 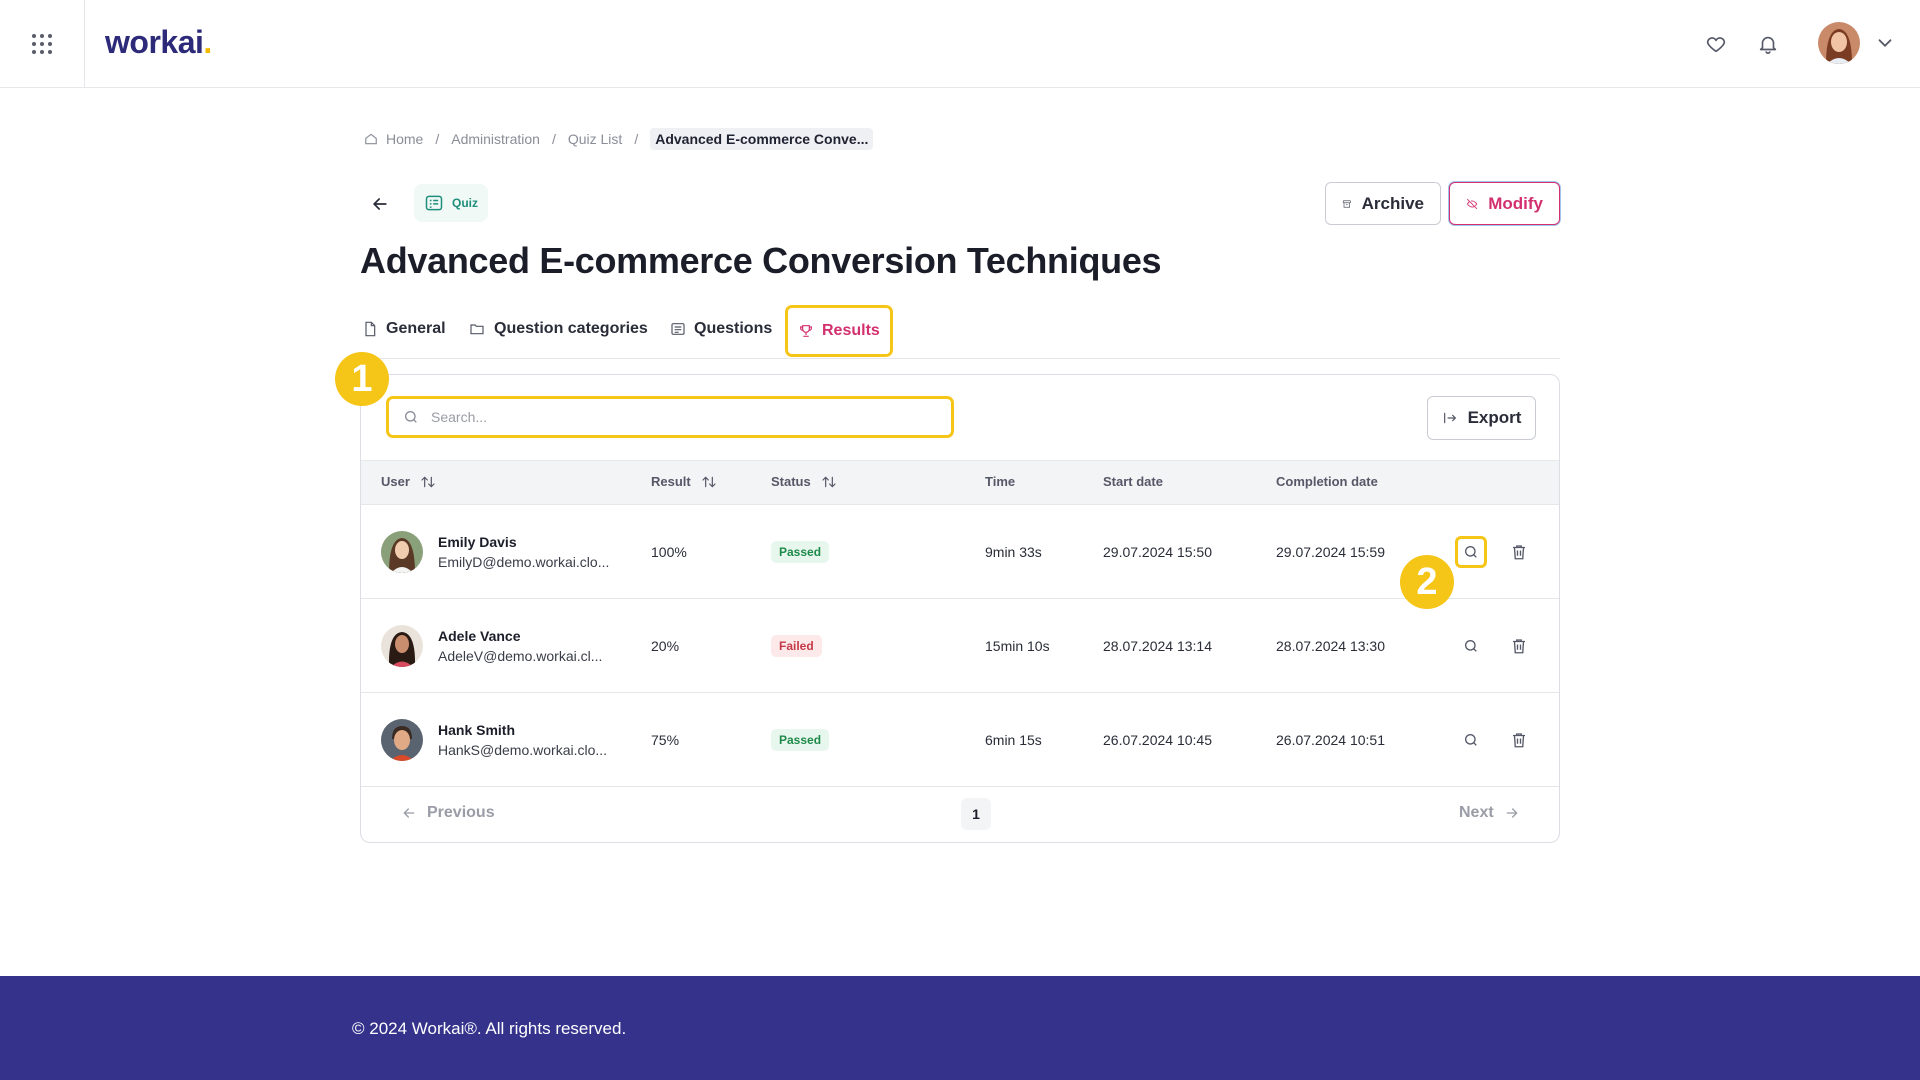 I want to click on step-marker-1: 1, so click(x=362, y=379).